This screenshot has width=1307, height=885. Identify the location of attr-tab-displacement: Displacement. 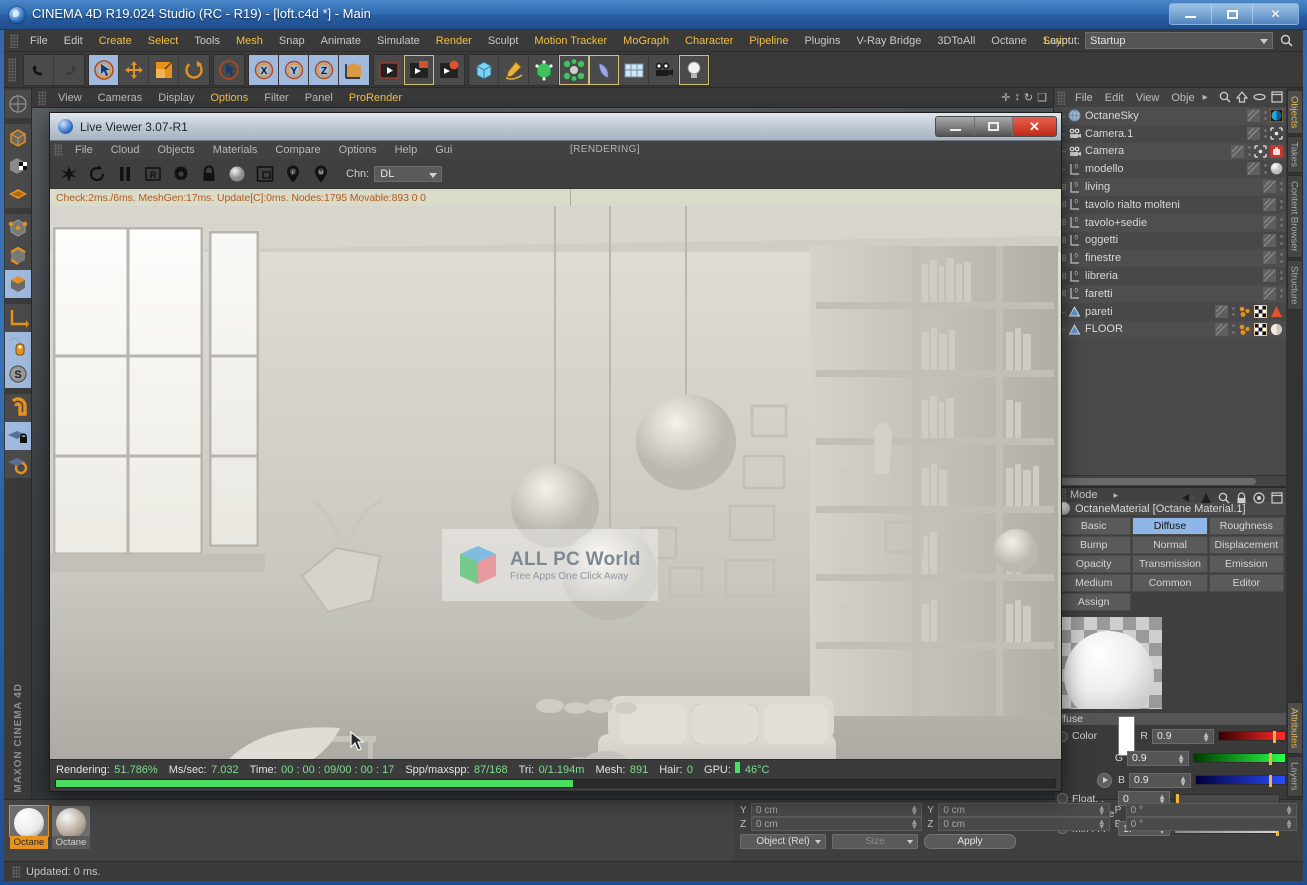
(1246, 545).